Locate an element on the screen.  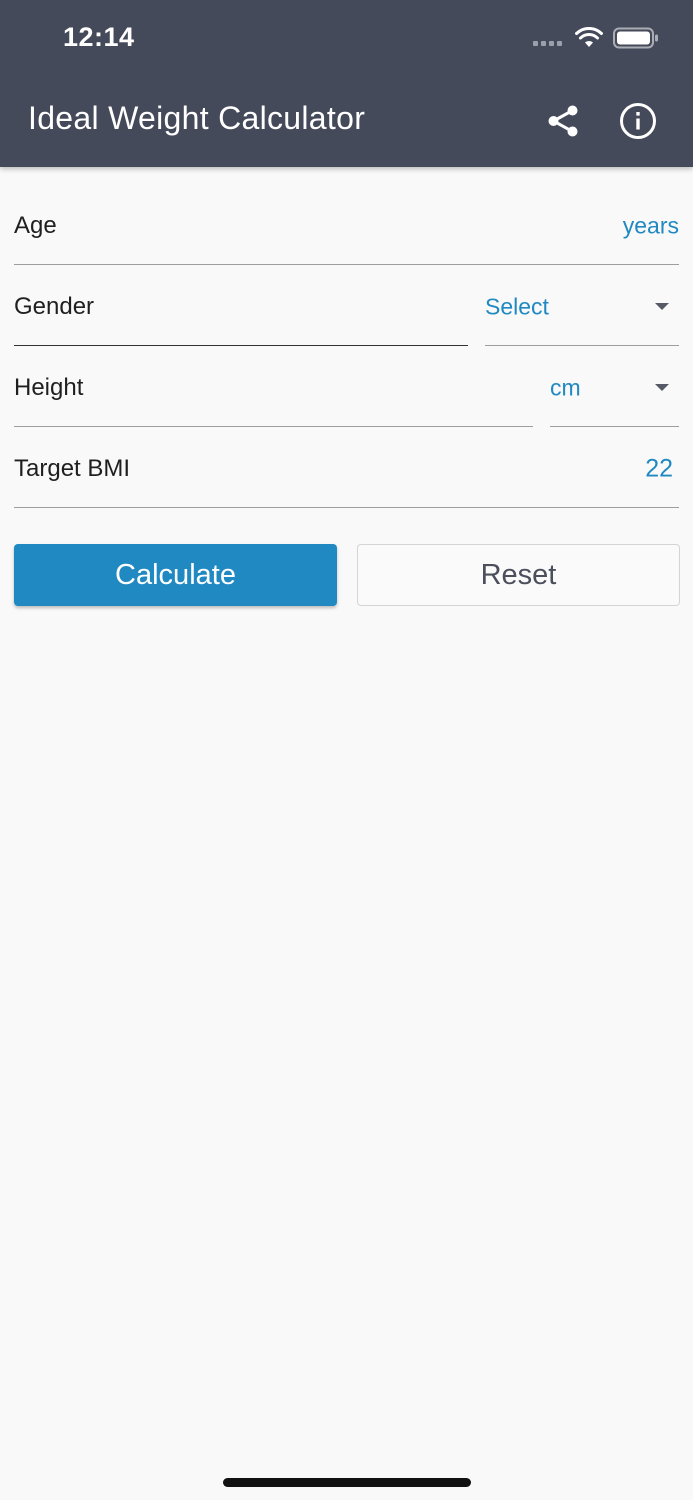
home-indicator is located at coordinates (347, 1482).